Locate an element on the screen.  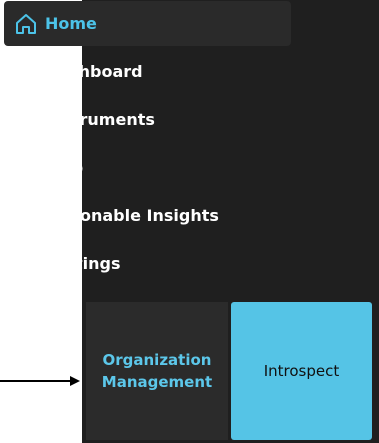
instruments-icon is located at coordinates (26, 120).